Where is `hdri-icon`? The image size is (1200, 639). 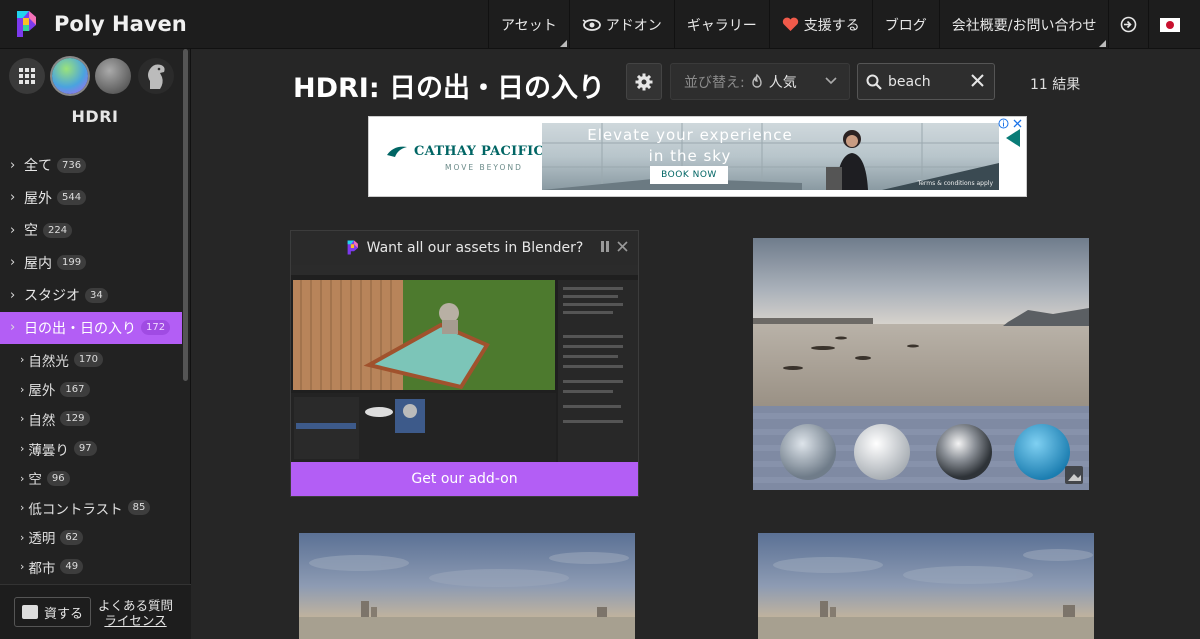
hdri-icon is located at coordinates (70, 76).